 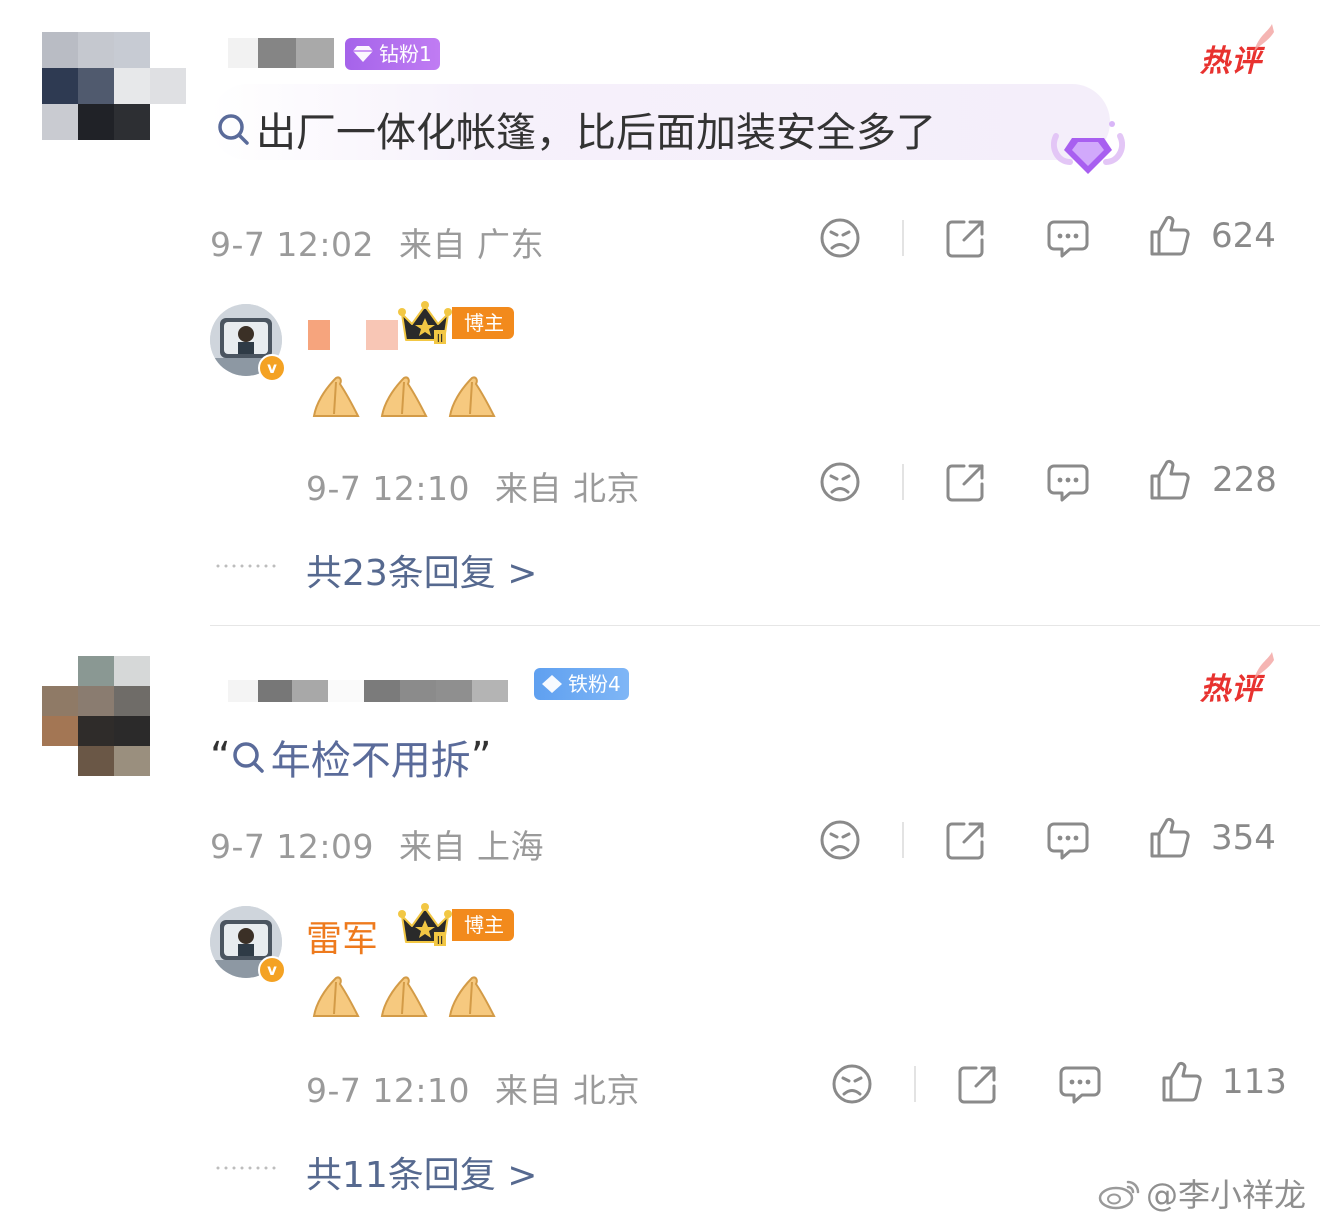 I want to click on watermark: @李小祥龙, so click(x=1202, y=1193).